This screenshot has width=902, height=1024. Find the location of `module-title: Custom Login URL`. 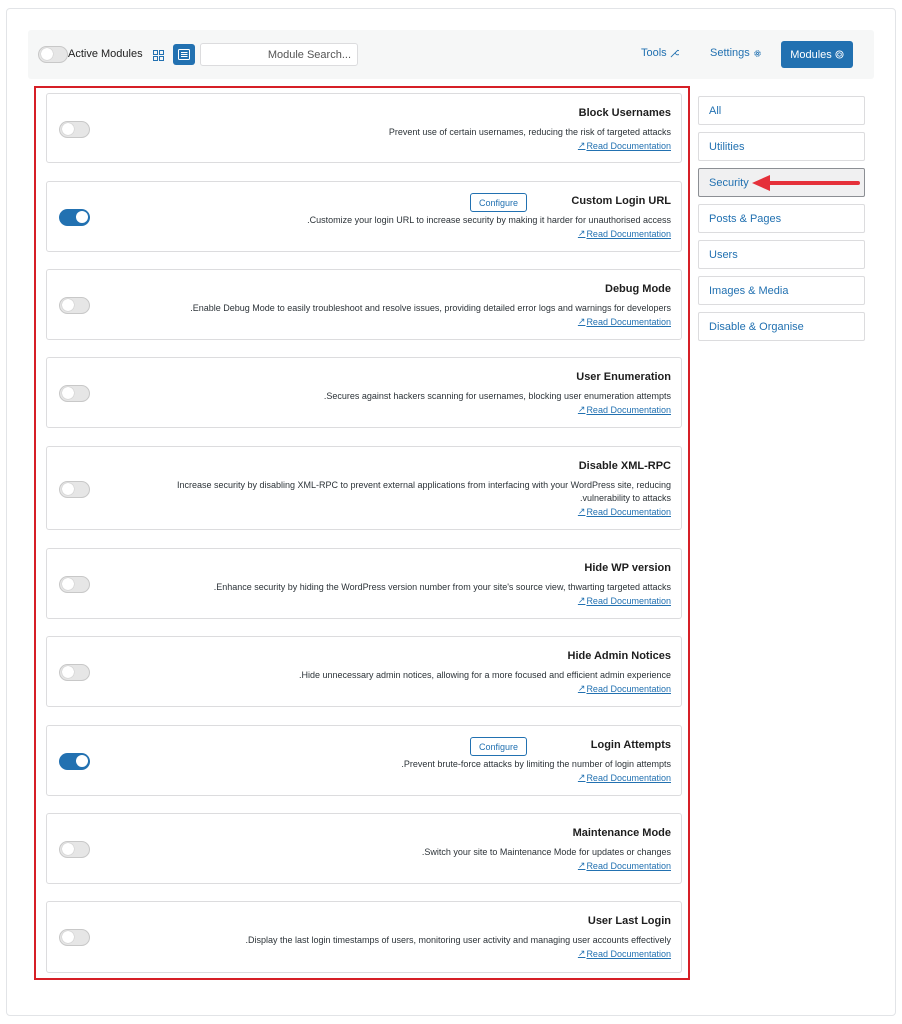

module-title: Custom Login URL is located at coordinates (621, 201).